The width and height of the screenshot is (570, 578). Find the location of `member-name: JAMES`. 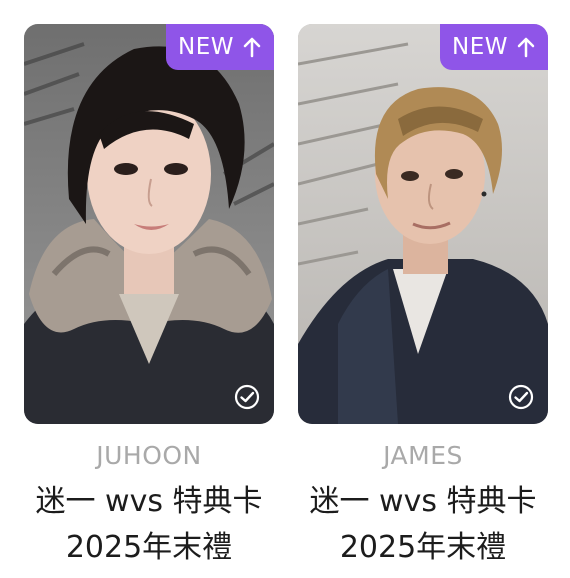

member-name: JAMES is located at coordinates (423, 455).